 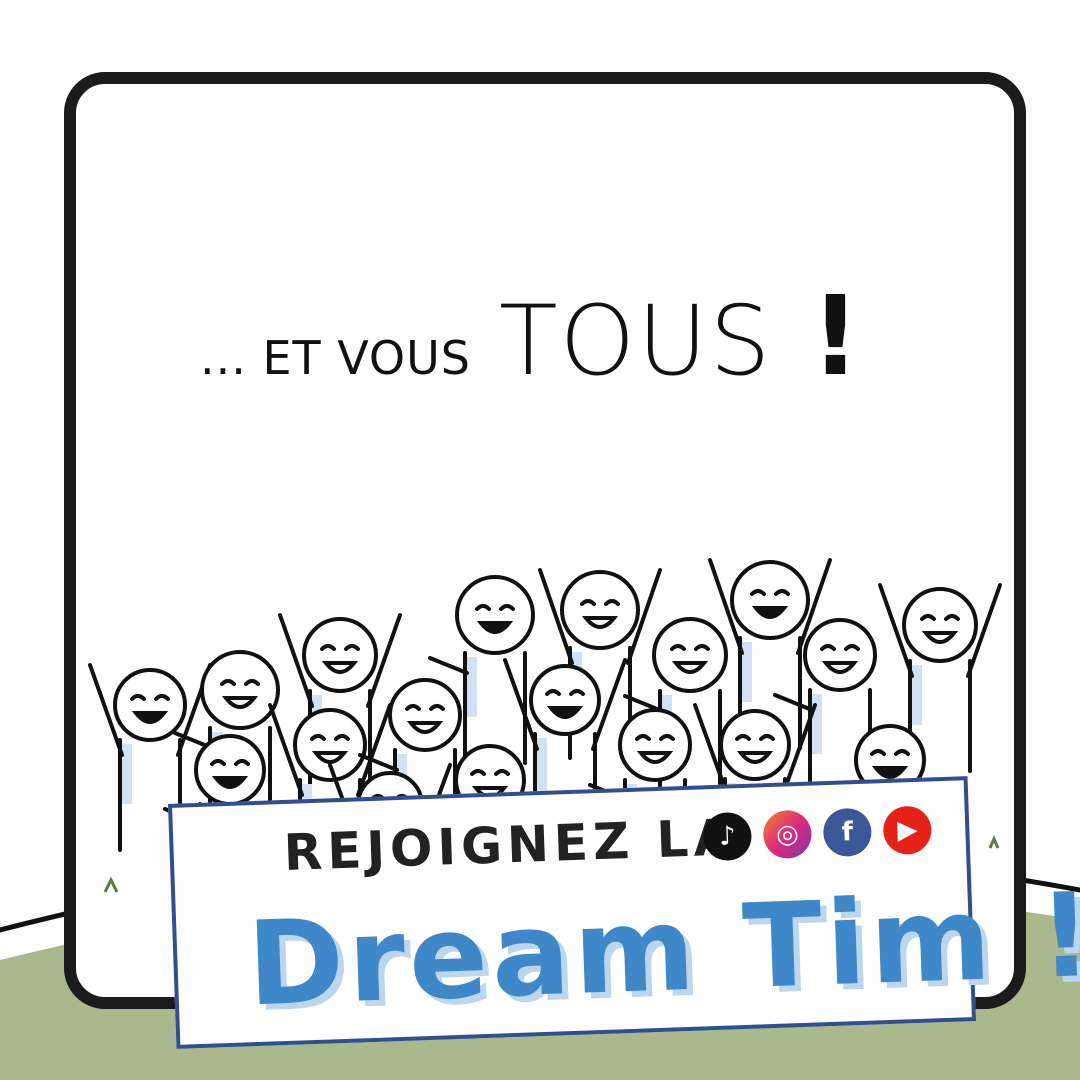 I want to click on banner-line1: REJOIGNEZ LA, so click(x=510, y=845).